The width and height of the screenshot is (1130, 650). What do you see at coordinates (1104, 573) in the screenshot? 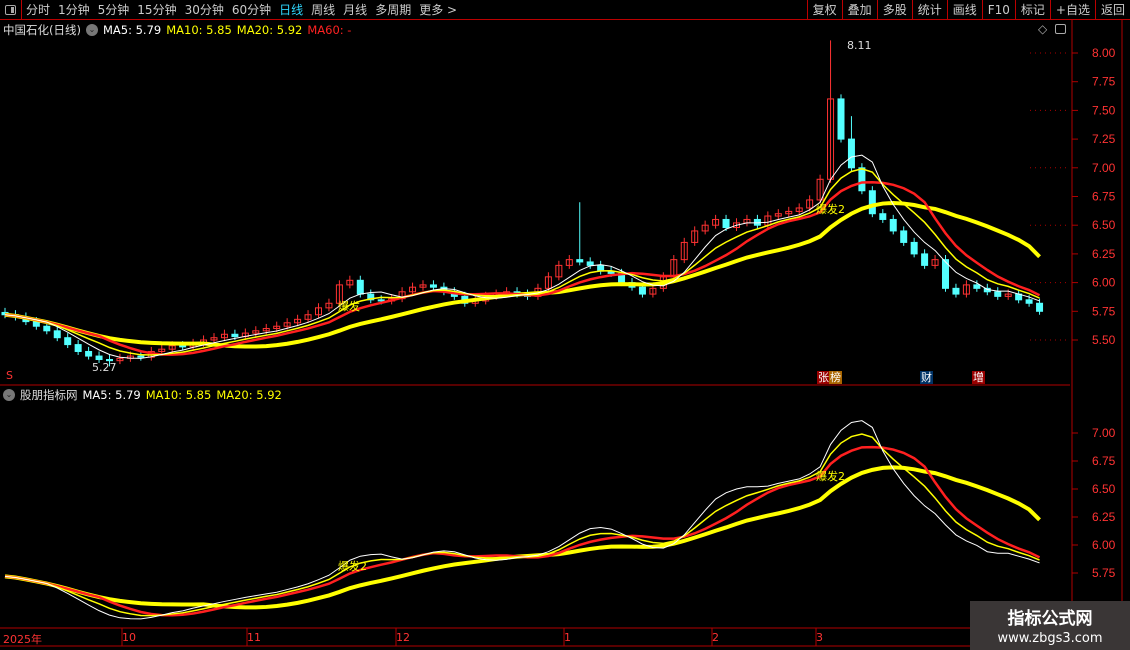
I see `sub-y-tick-label: 5.75` at bounding box center [1104, 573].